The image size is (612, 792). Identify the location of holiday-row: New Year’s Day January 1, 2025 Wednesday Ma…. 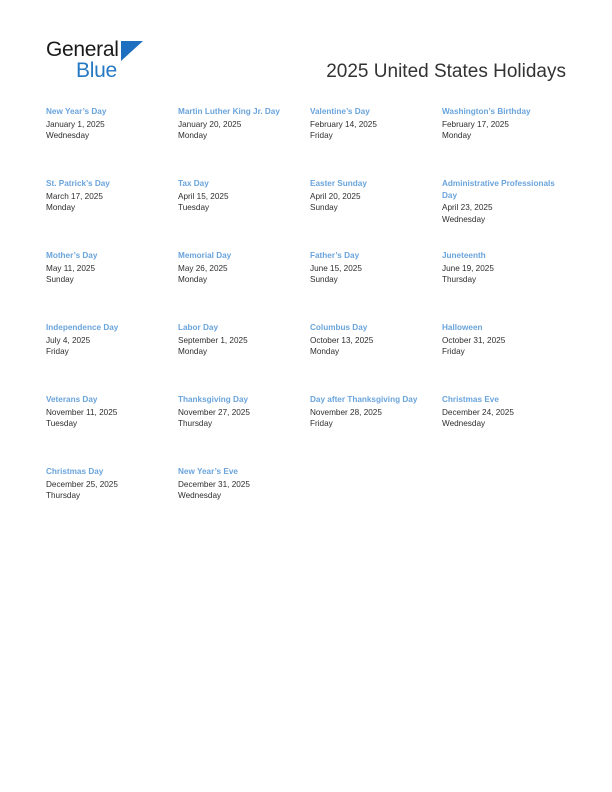
(311, 142).